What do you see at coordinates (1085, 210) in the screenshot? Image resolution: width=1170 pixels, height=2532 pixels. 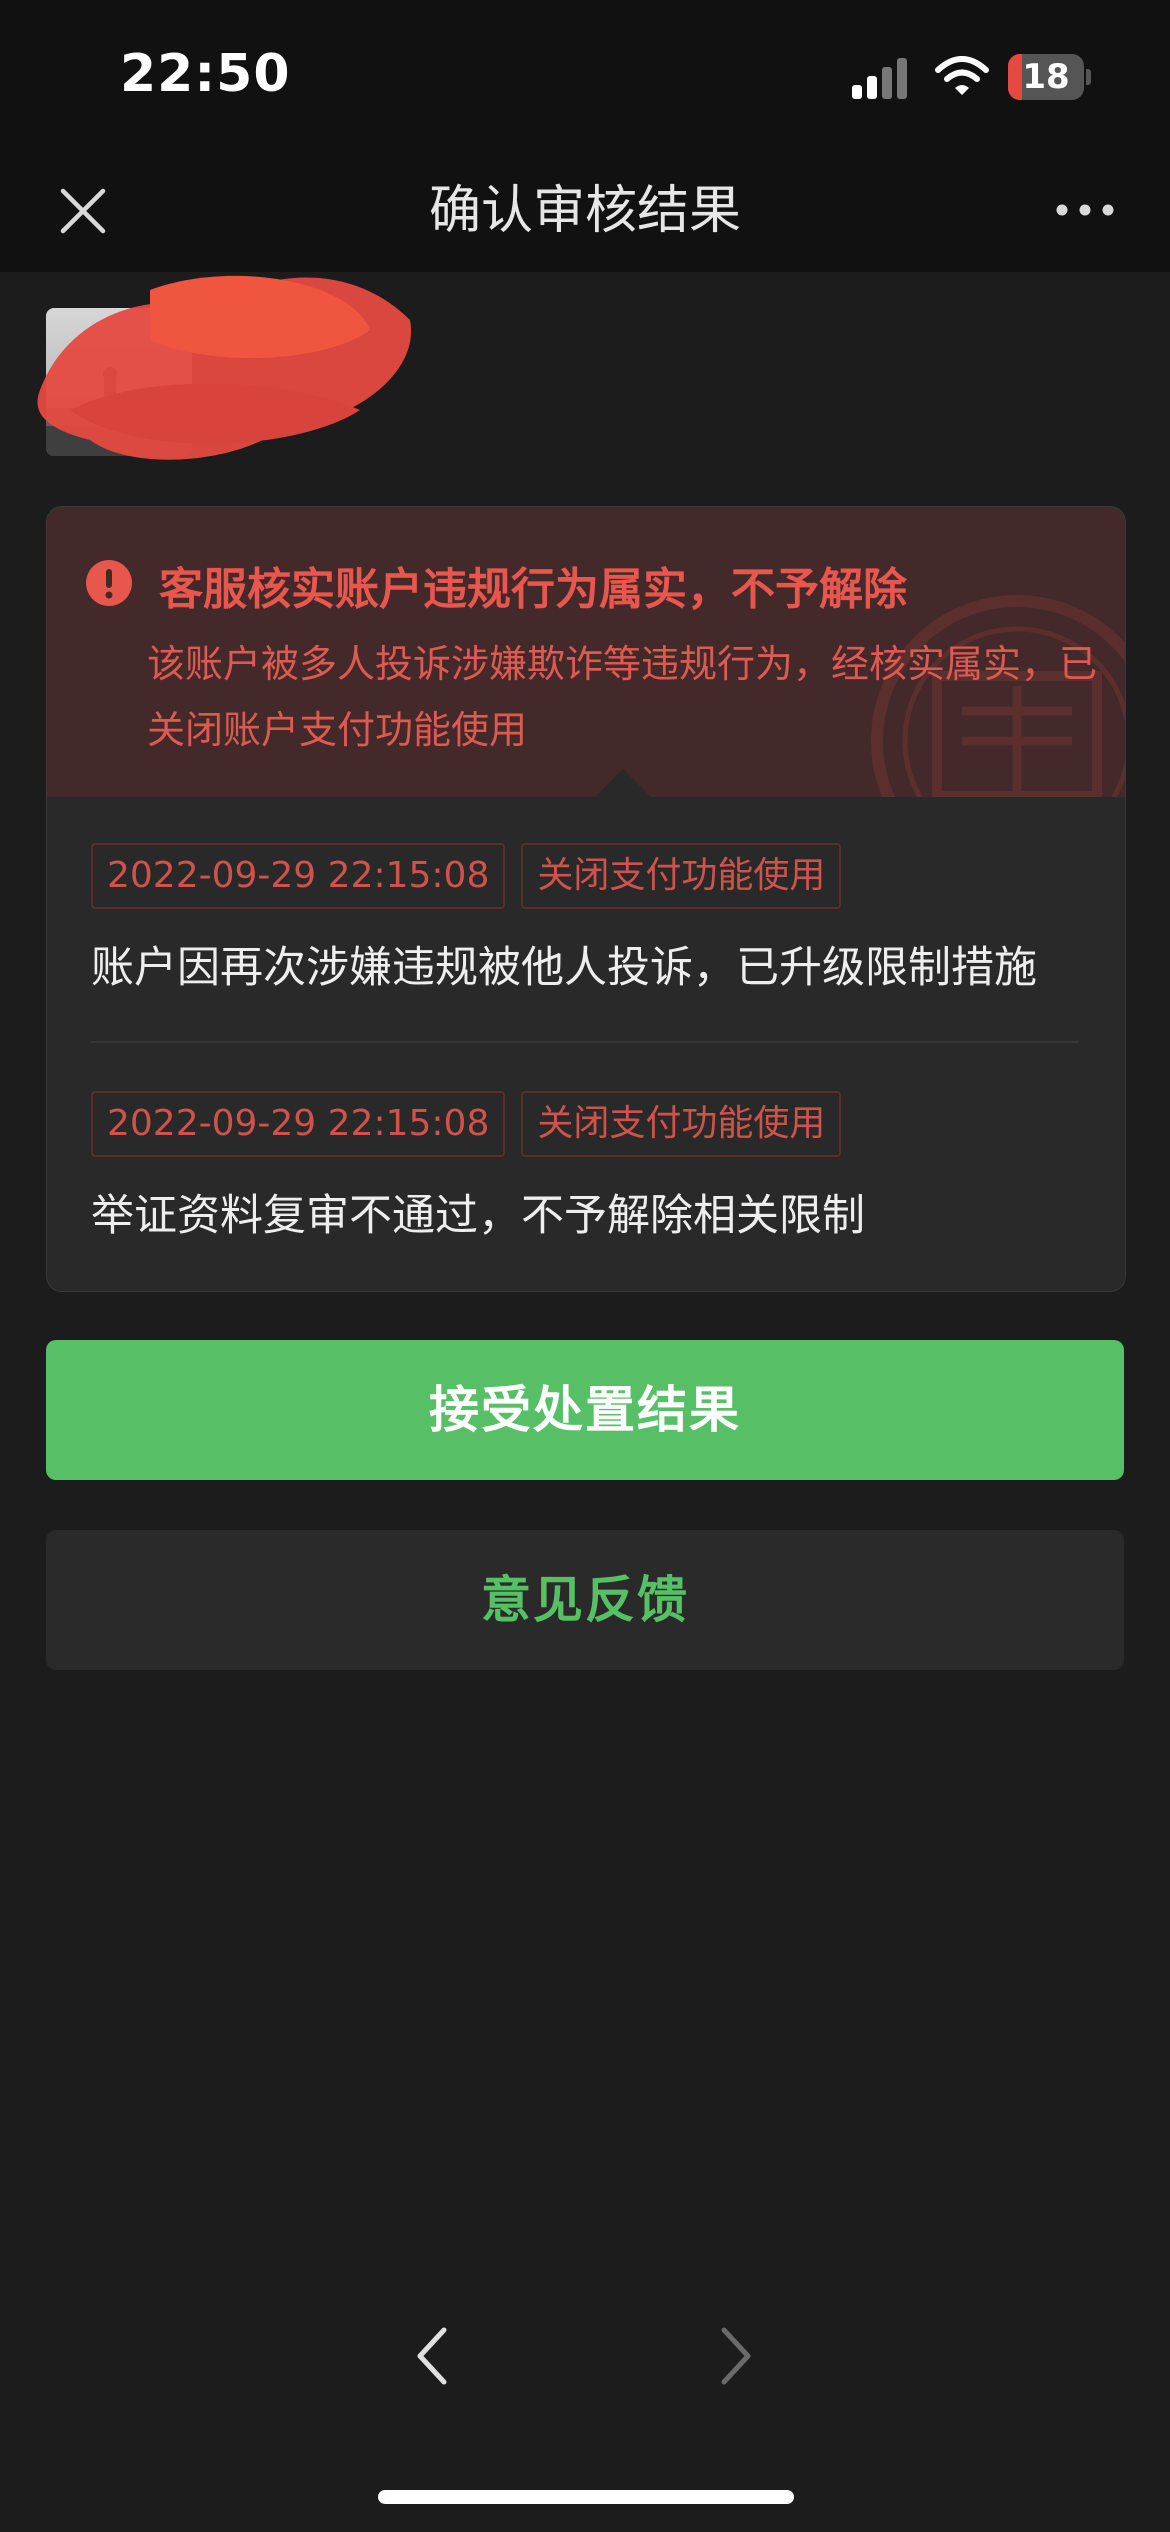 I see `more-dots-icon` at bounding box center [1085, 210].